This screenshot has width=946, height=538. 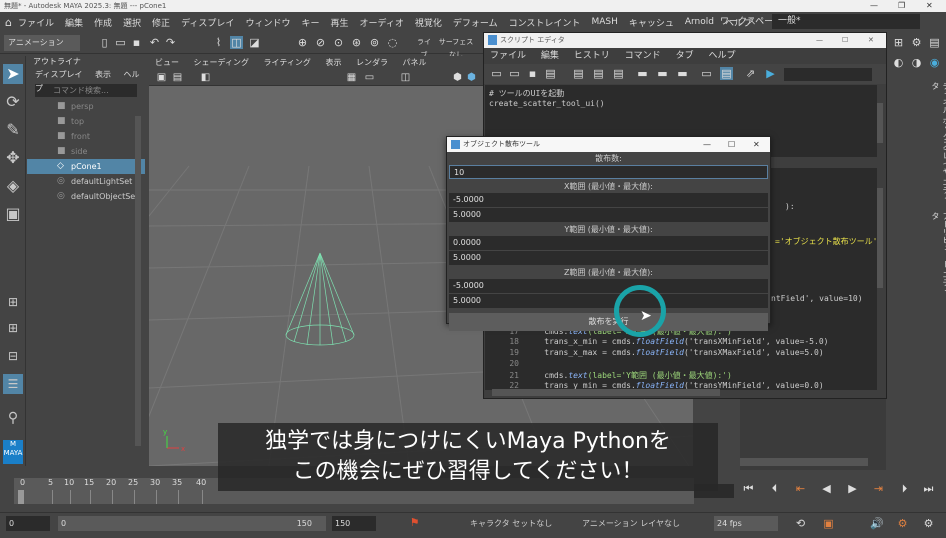 What do you see at coordinates (748, 488) in the screenshot?
I see `go-start-icon: ⏮` at bounding box center [748, 488].